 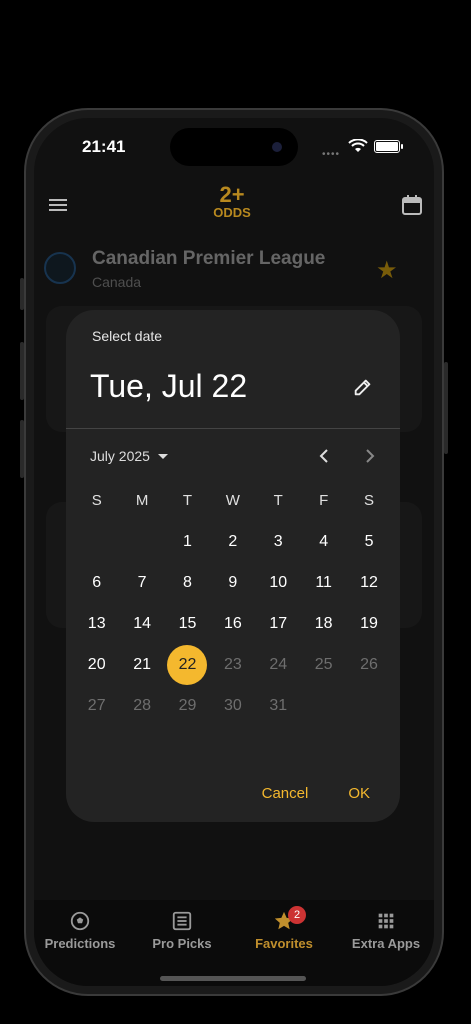 I want to click on week-row: 6 7 8 9 10 11 12, so click(x=233, y=582).